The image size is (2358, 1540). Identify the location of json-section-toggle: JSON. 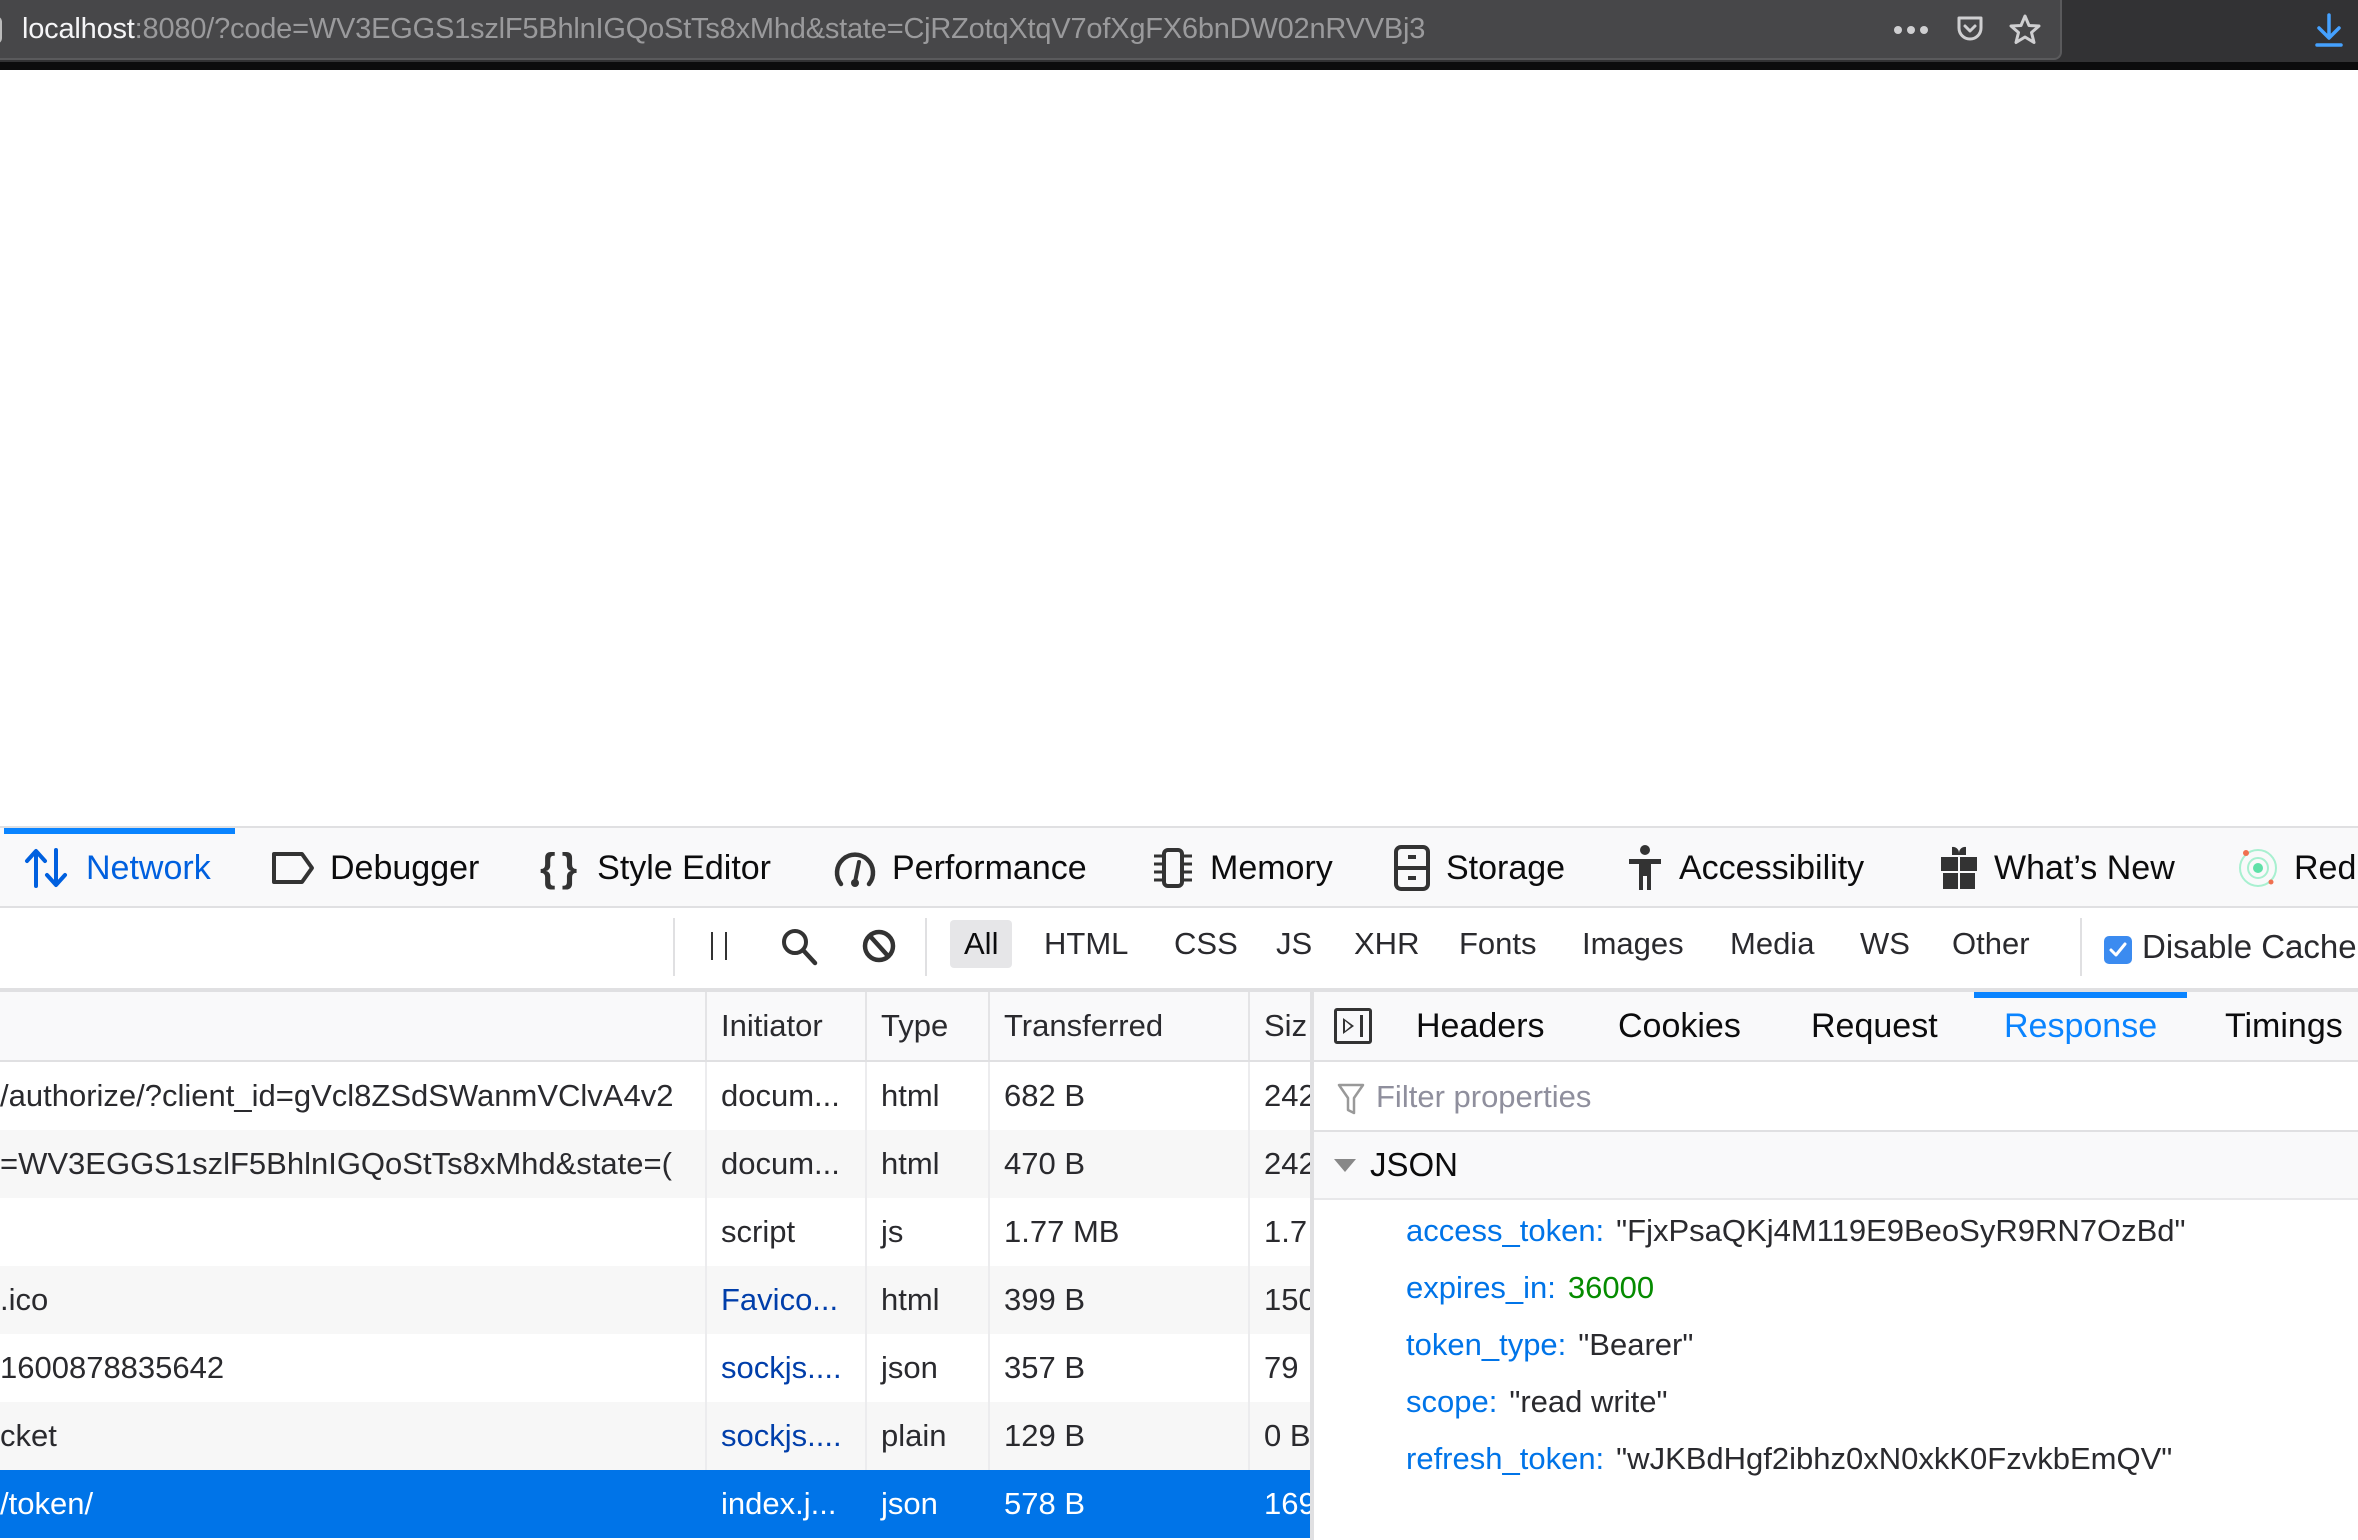
(1836, 1166).